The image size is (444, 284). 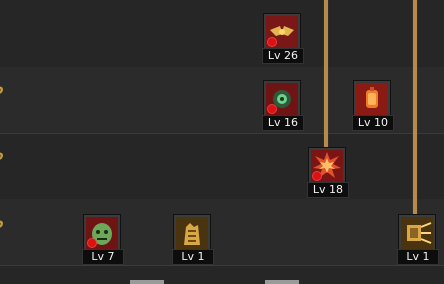 What do you see at coordinates (192, 233) in the screenshot?
I see `golden-totem-icon` at bounding box center [192, 233].